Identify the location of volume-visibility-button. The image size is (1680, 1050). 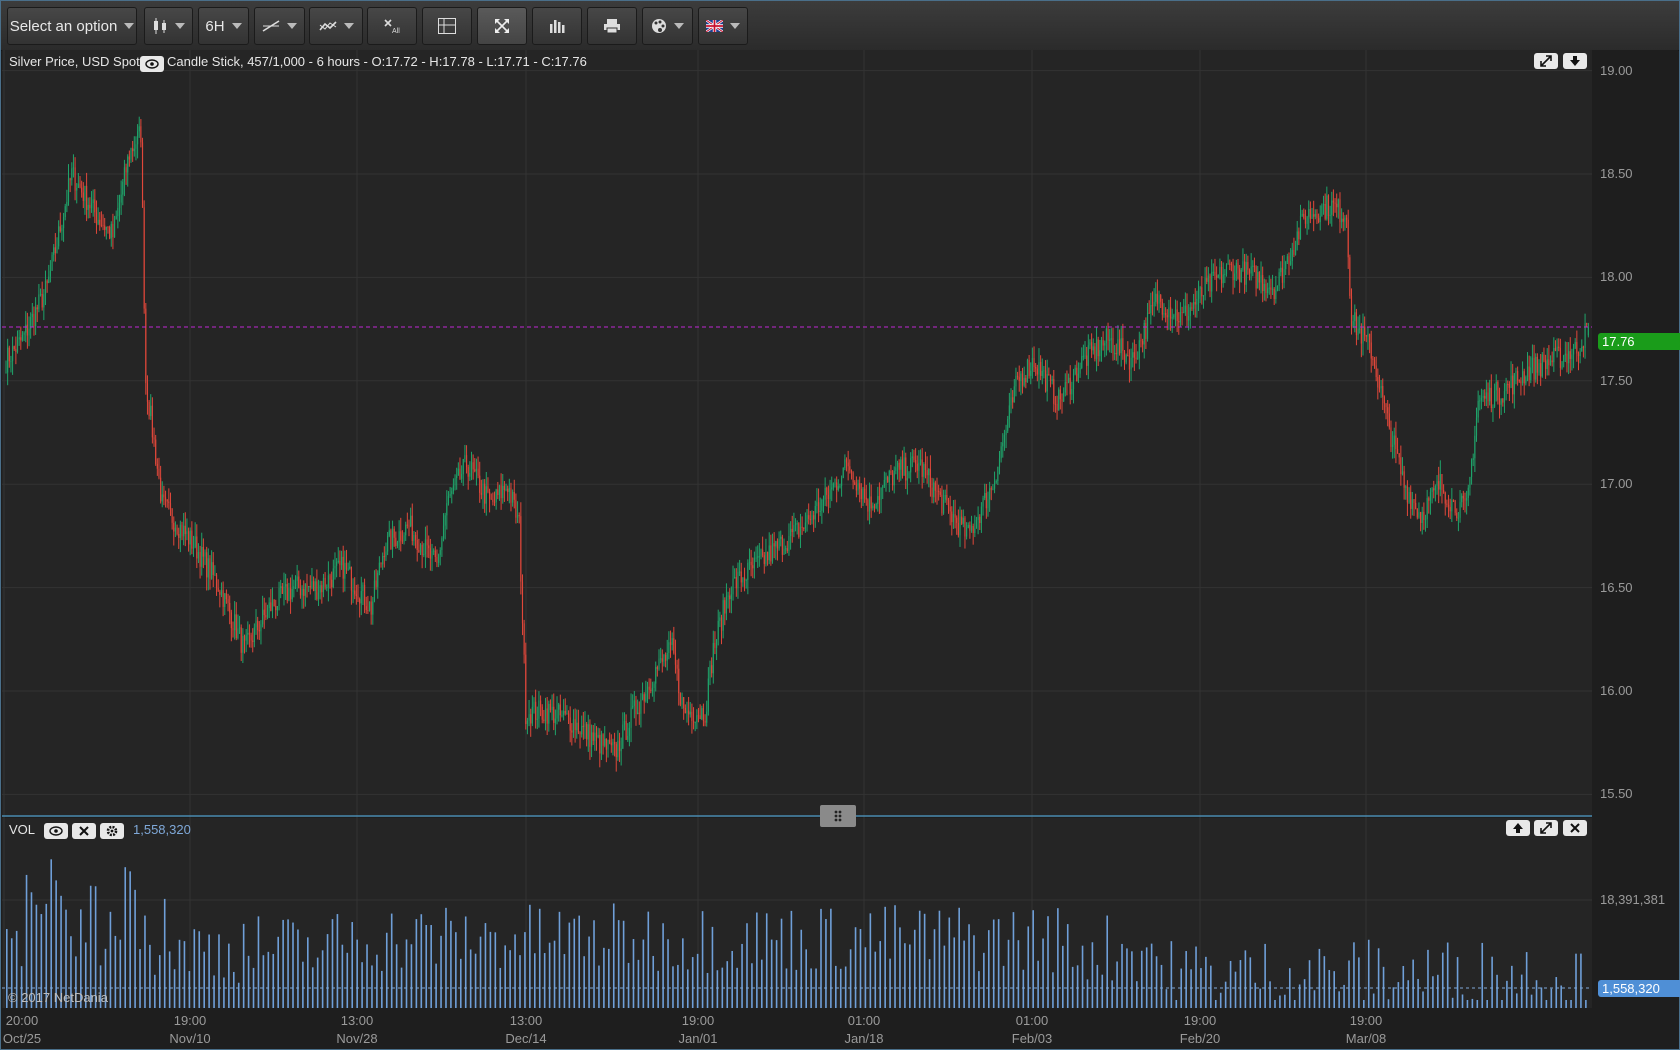
(56, 831).